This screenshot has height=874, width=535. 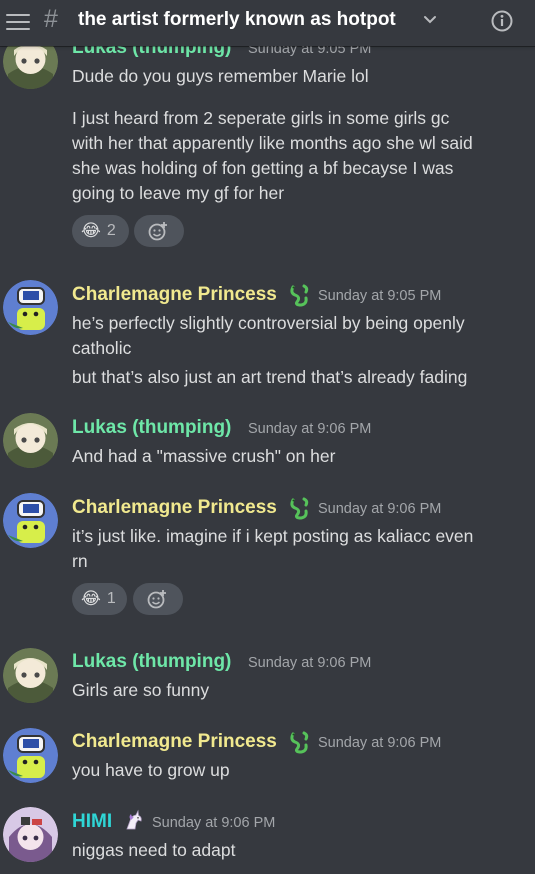 What do you see at coordinates (111, 230) in the screenshot?
I see `reaction-count: 2` at bounding box center [111, 230].